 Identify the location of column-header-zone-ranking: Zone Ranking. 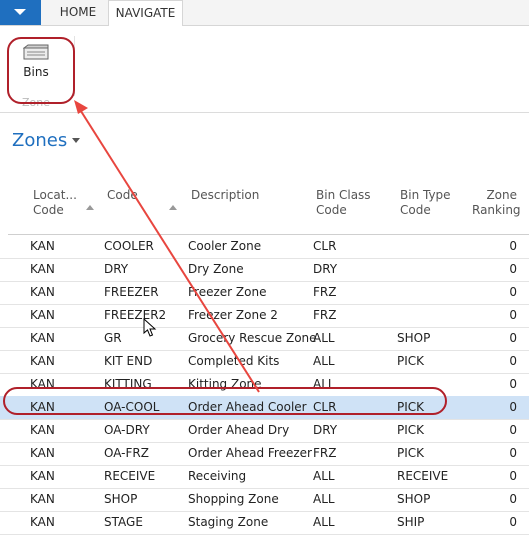
(496, 203).